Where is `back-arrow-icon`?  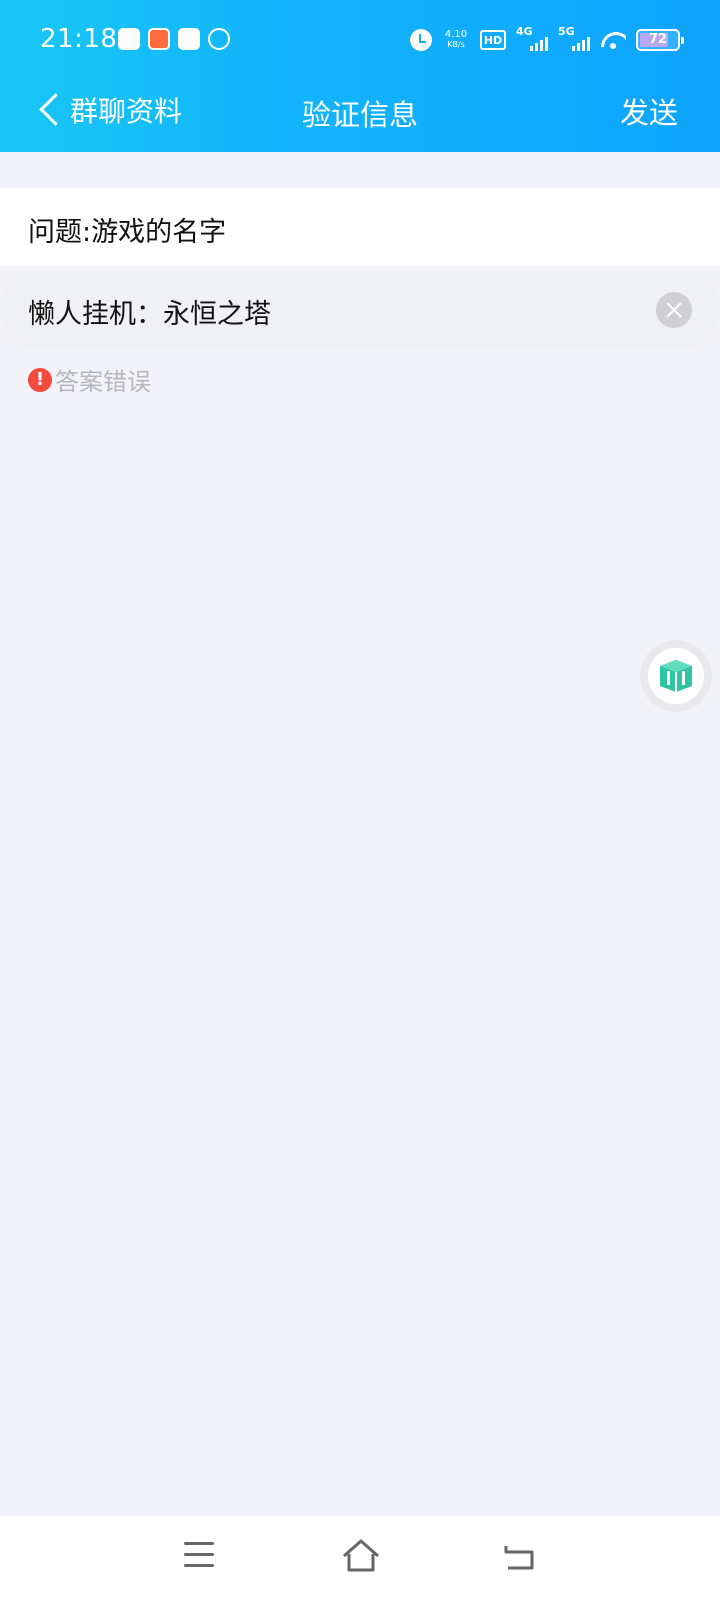
back-arrow-icon is located at coordinates (520, 1557).